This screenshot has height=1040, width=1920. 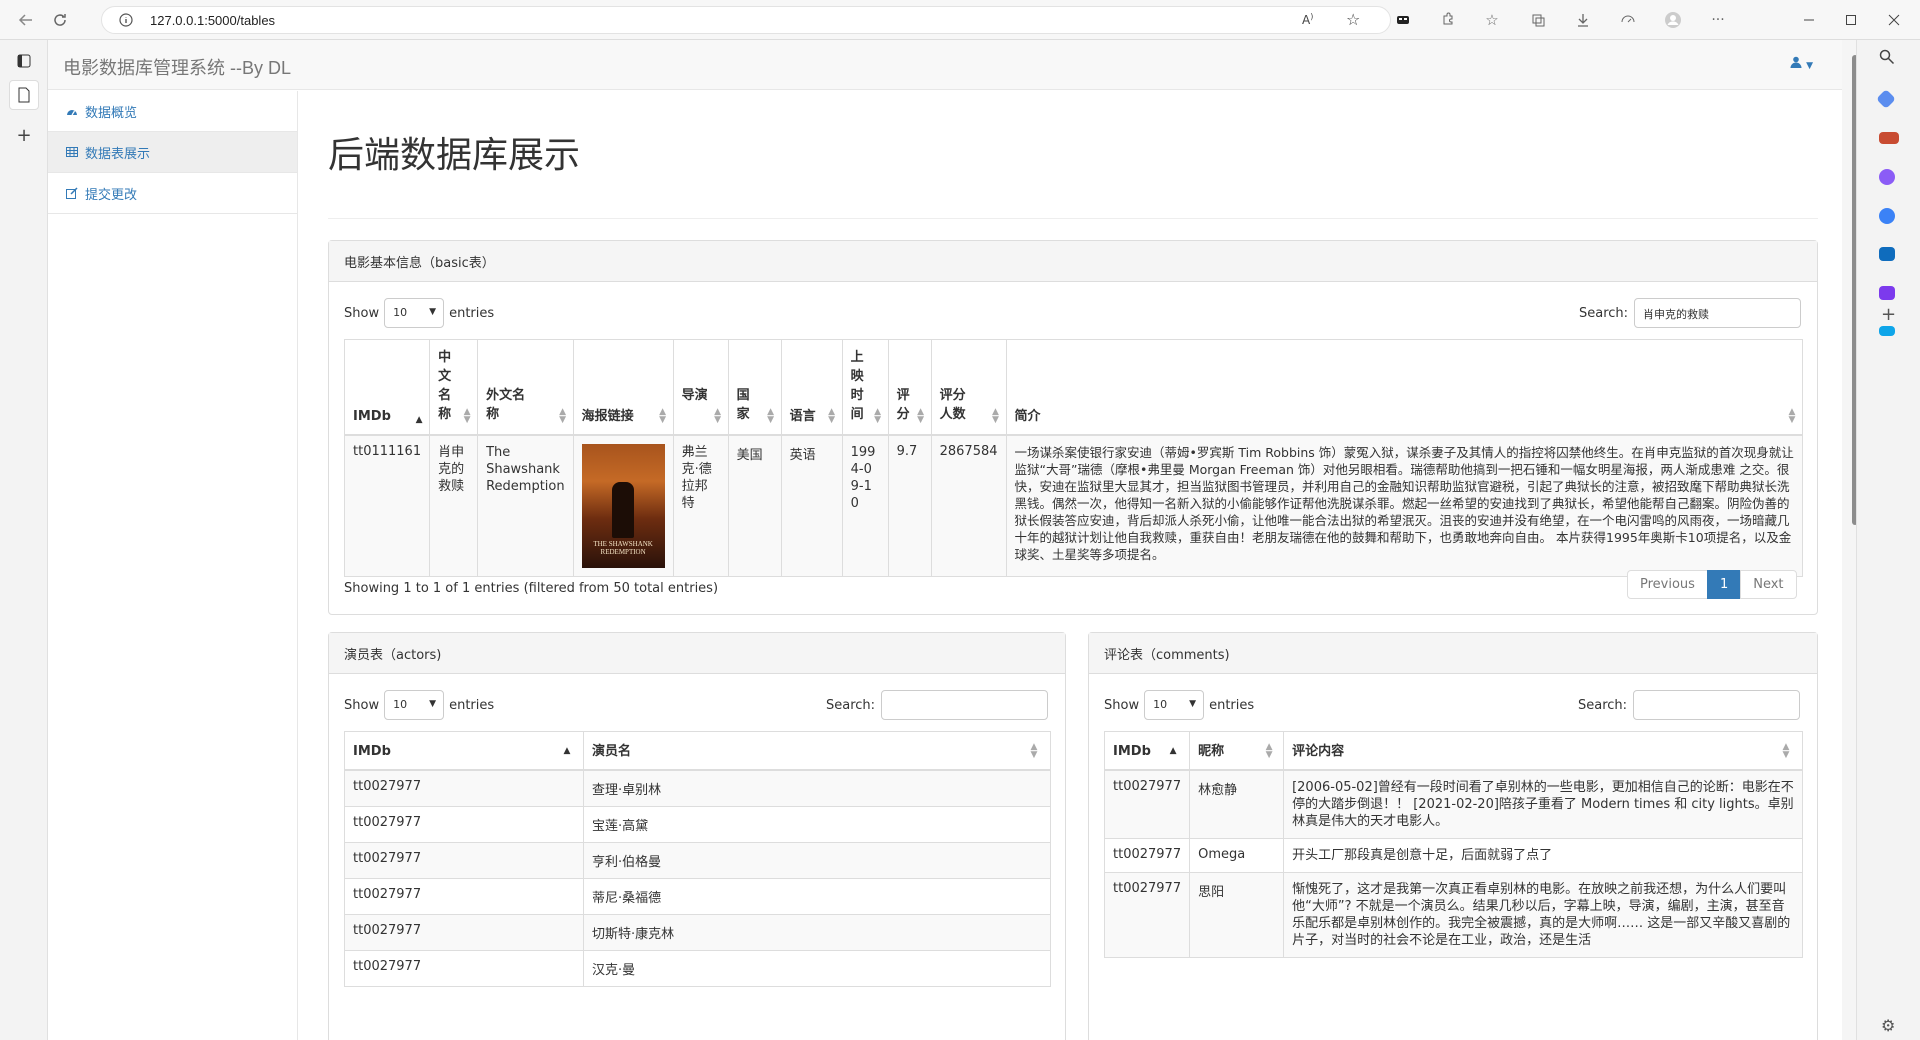 What do you see at coordinates (172, 152) in the screenshot?
I see `sidebar-item-tables: 数据表展示` at bounding box center [172, 152].